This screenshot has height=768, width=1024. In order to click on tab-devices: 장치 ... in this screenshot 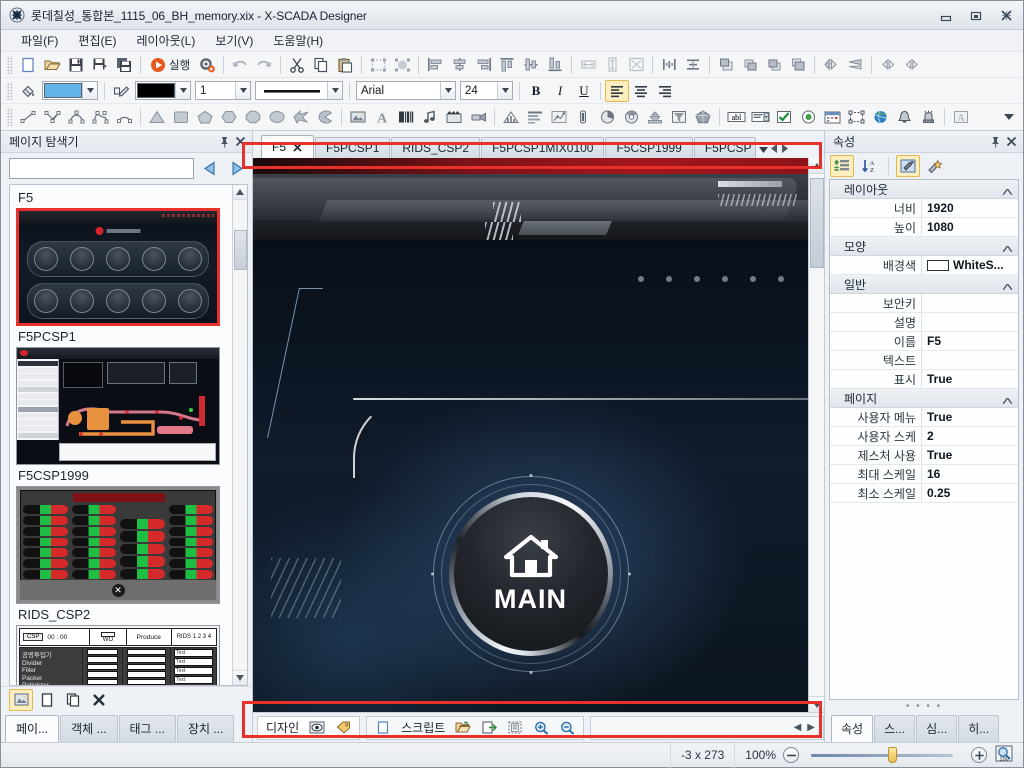, I will do `click(205, 728)`.